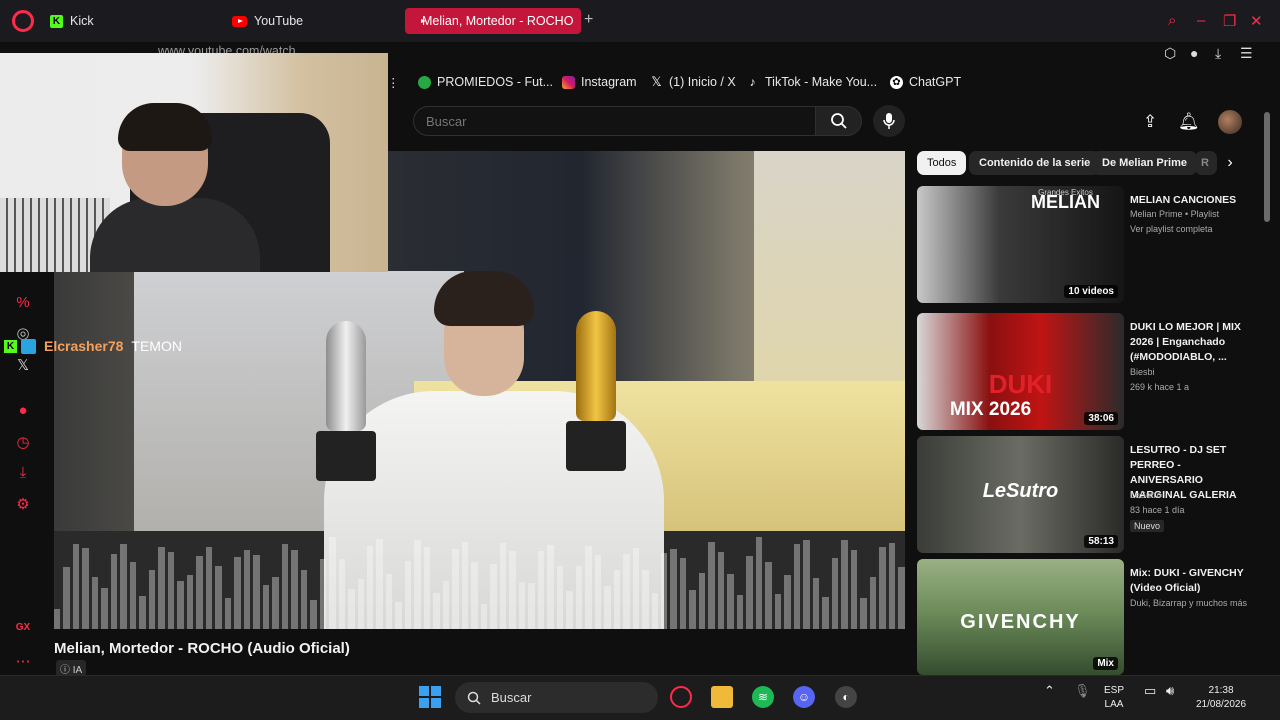 Image resolution: width=1280 pixels, height=720 pixels. I want to click on chevron-right-icon: ›, so click(1230, 163).